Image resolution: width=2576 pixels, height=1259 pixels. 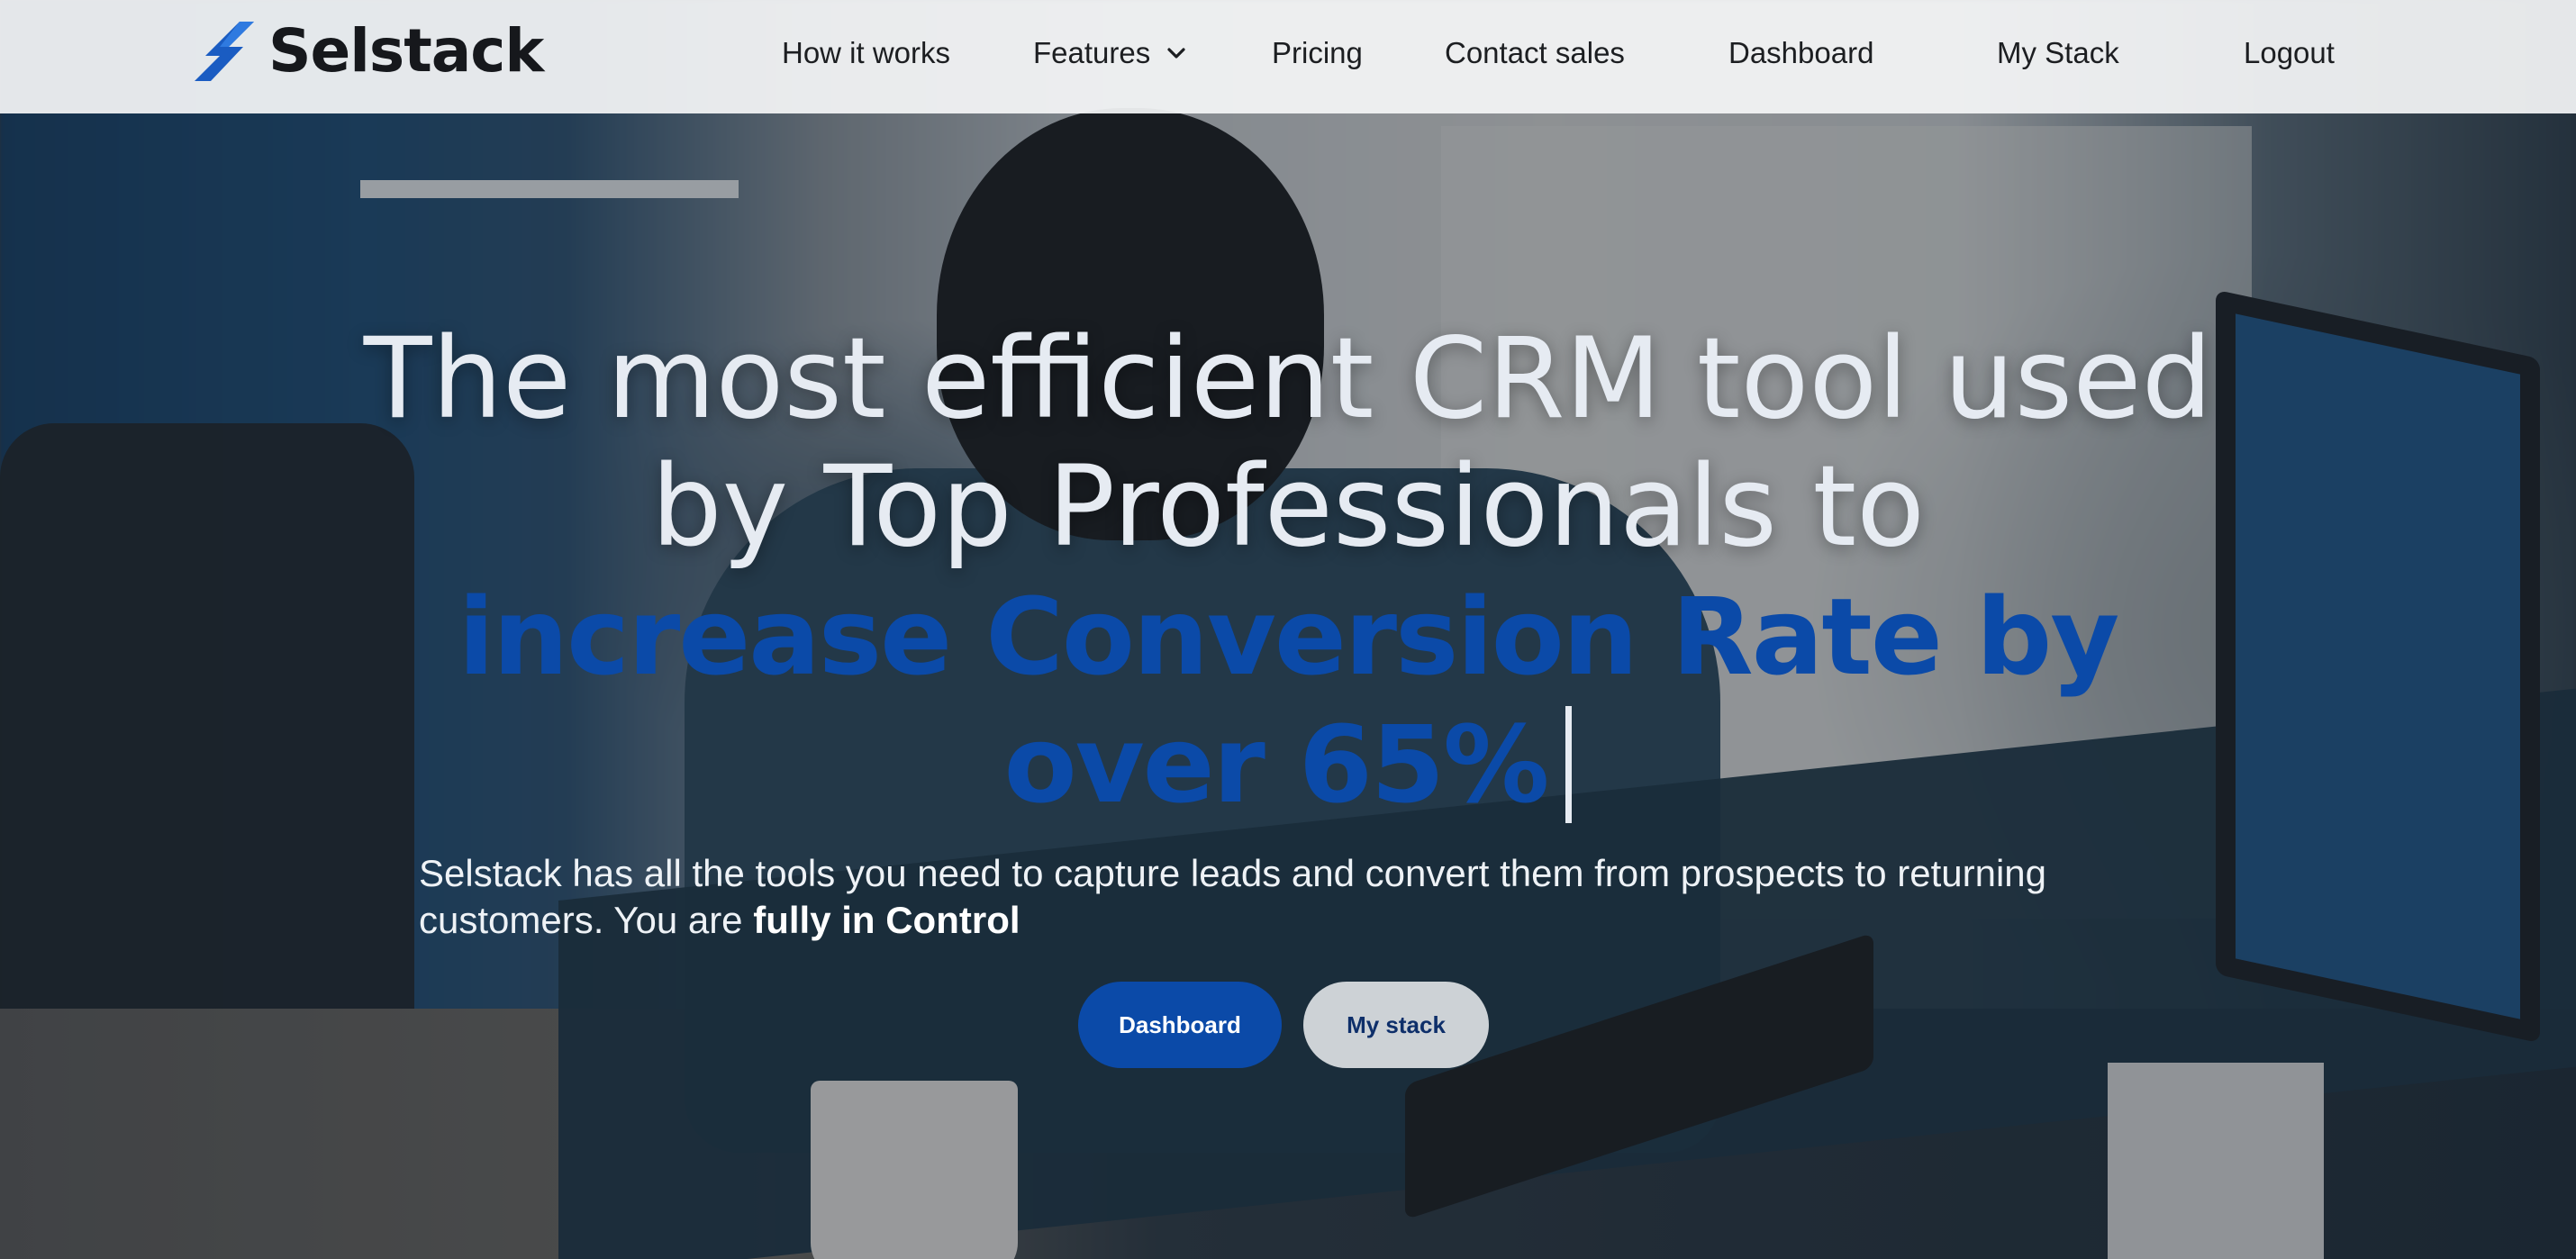 What do you see at coordinates (1288, 507) in the screenshot?
I see `hero-title-line-2: by Top Professionals to` at bounding box center [1288, 507].